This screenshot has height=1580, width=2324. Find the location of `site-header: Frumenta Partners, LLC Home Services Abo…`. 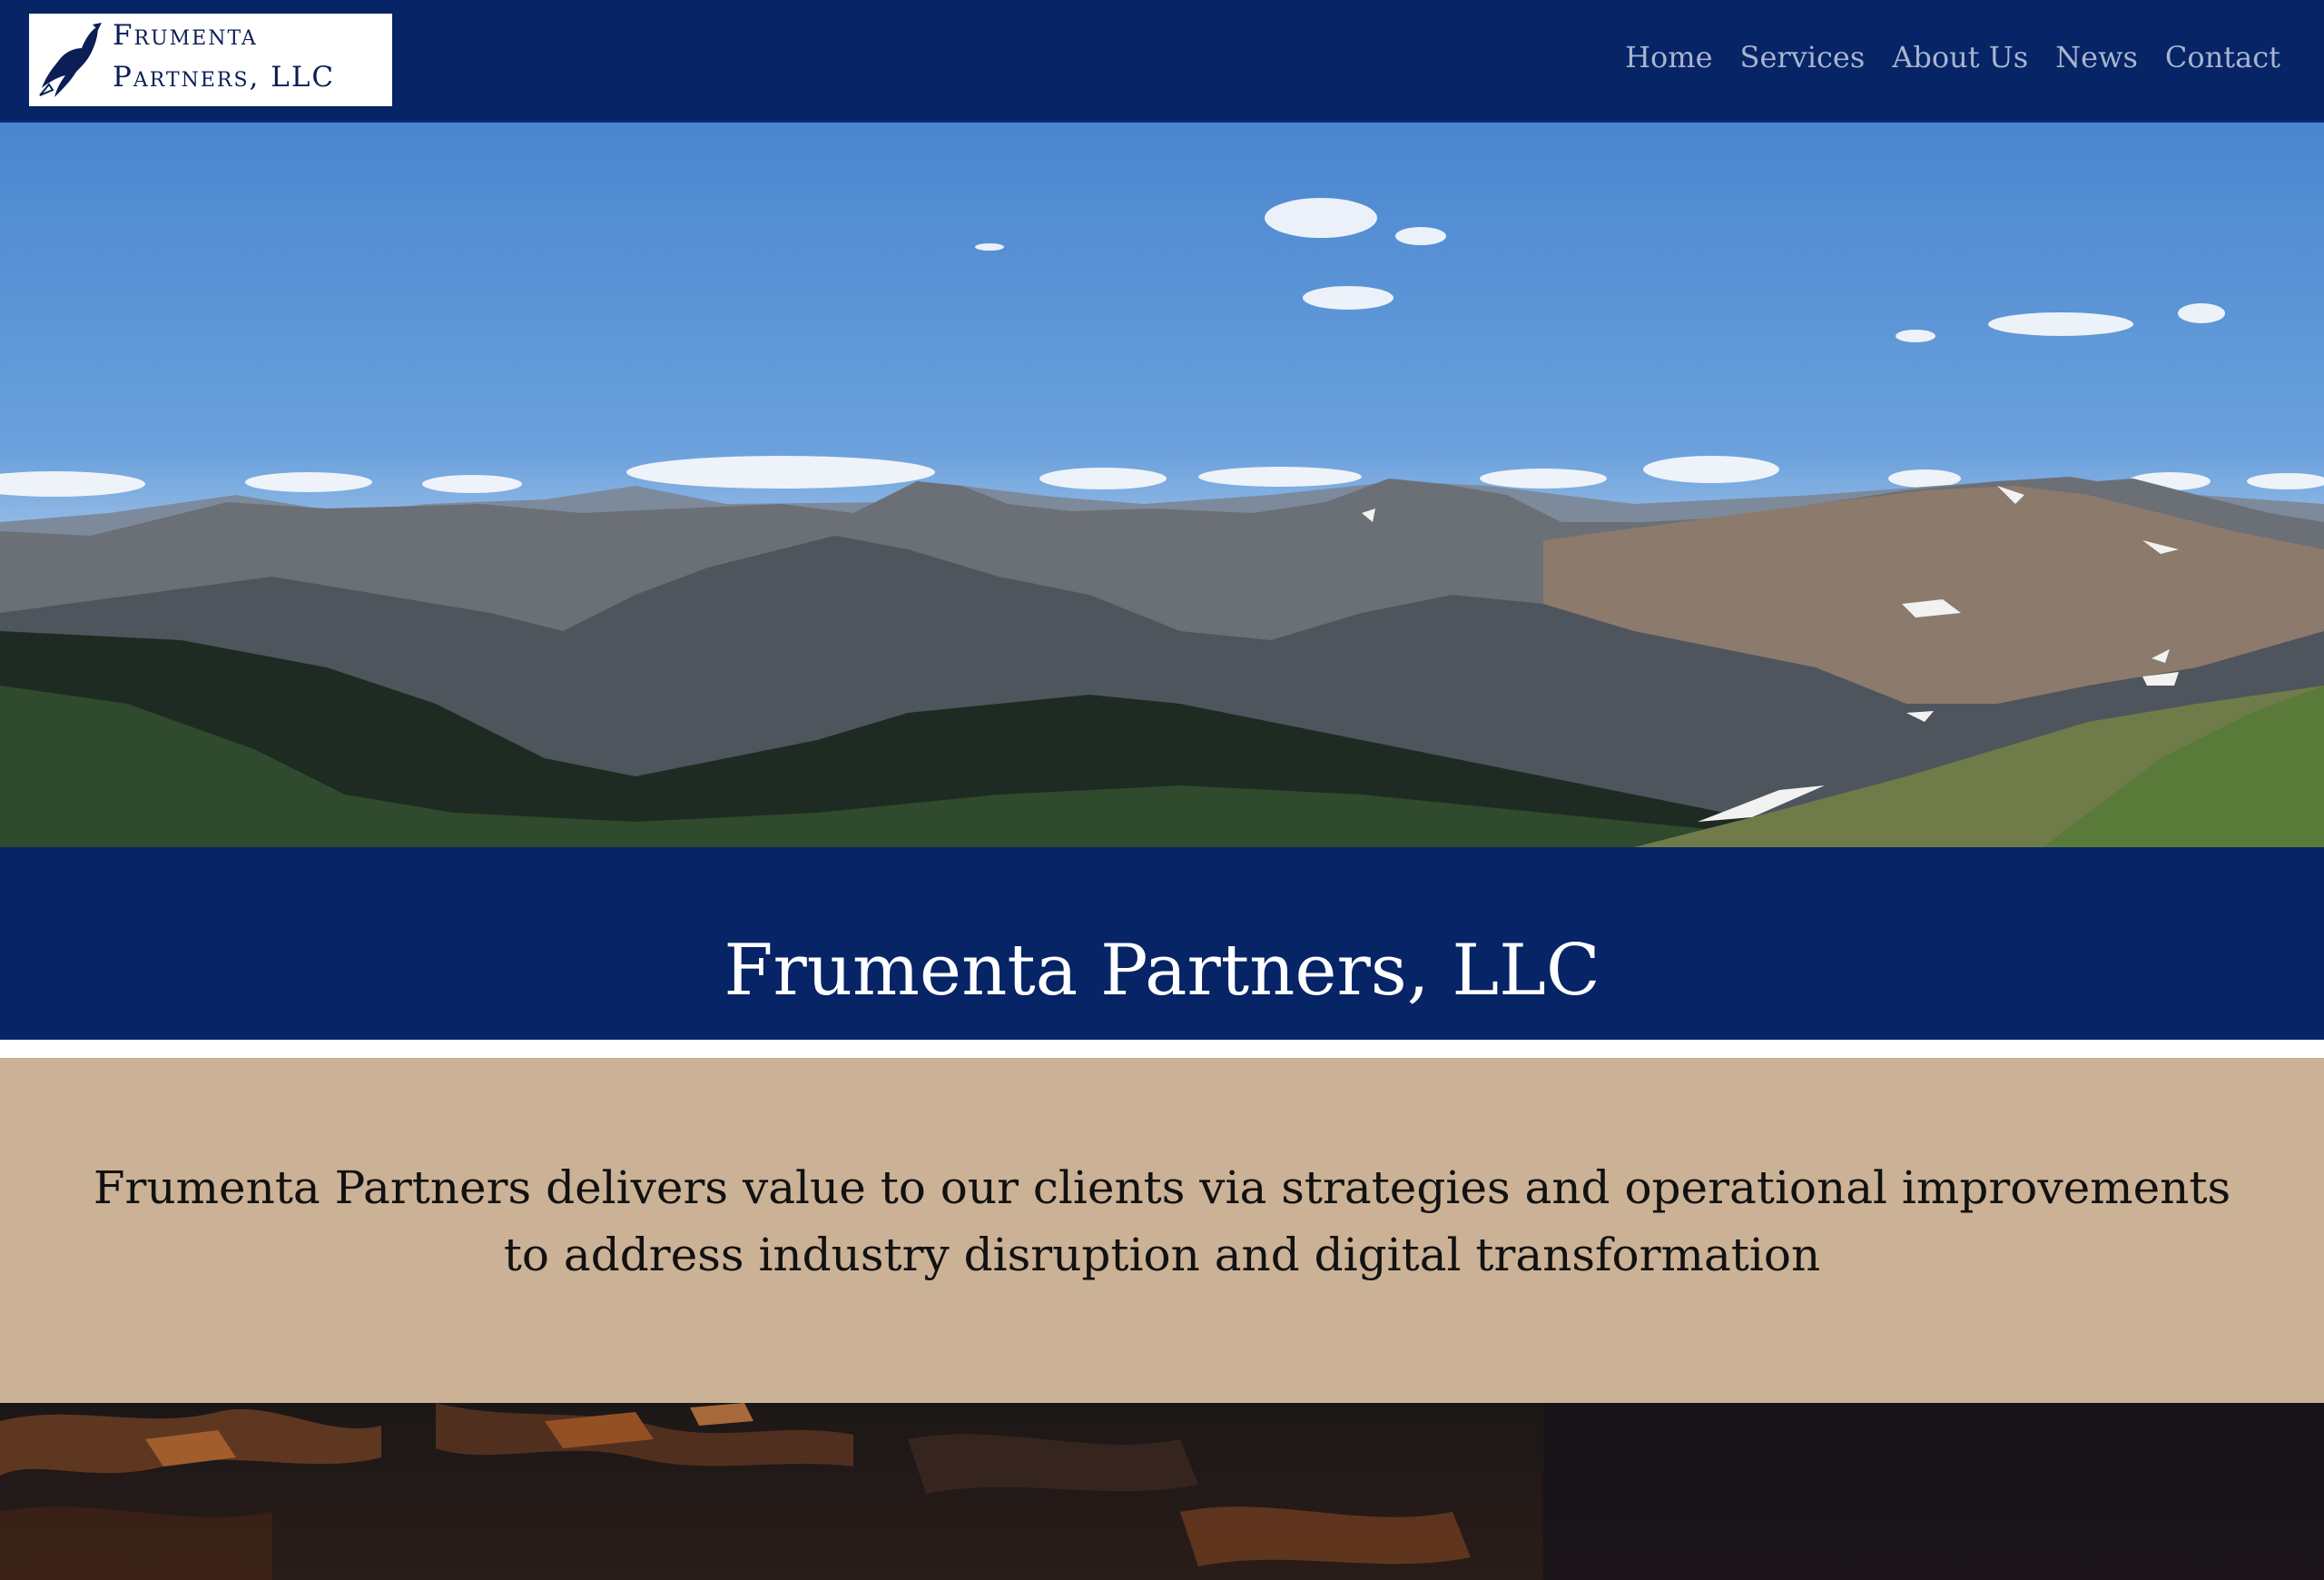

site-header: Frumenta Partners, LLC Home Services Abo… is located at coordinates (1162, 62).